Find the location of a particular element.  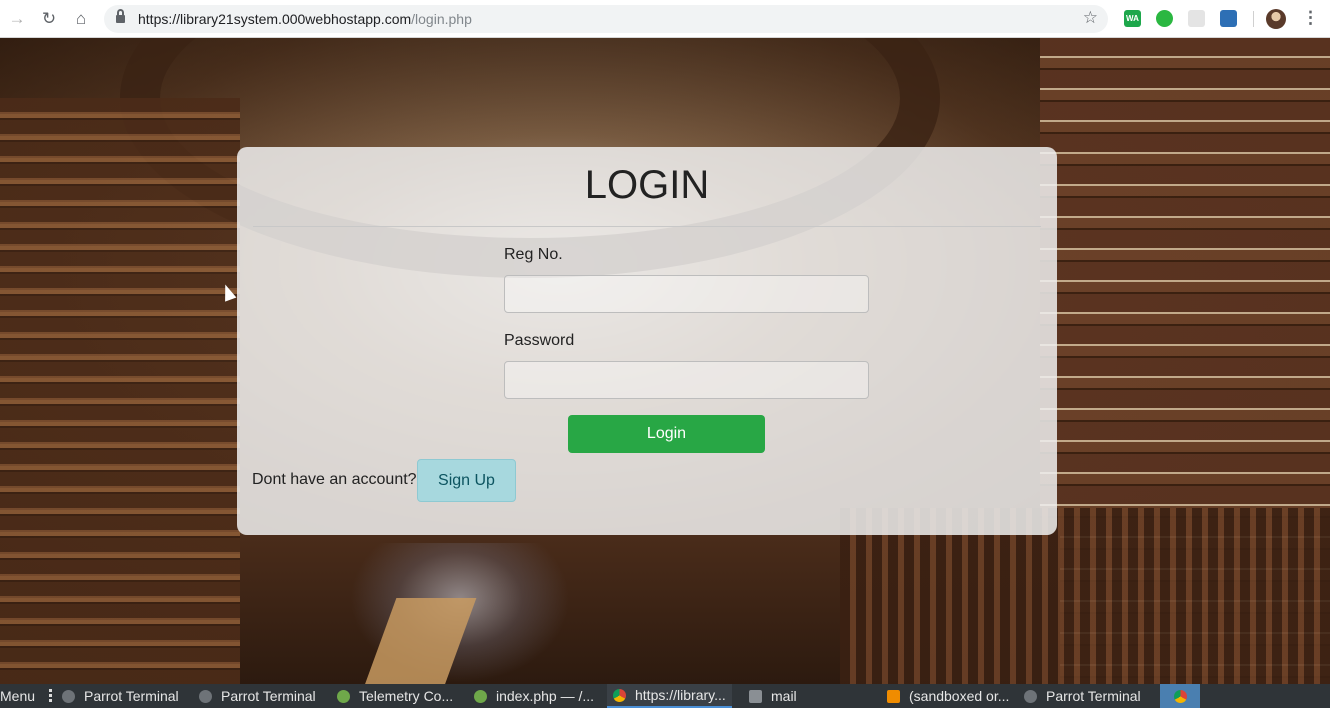

taskbar-item-parrot-terminal-2: Parrot Terminal is located at coordinates (257, 696).